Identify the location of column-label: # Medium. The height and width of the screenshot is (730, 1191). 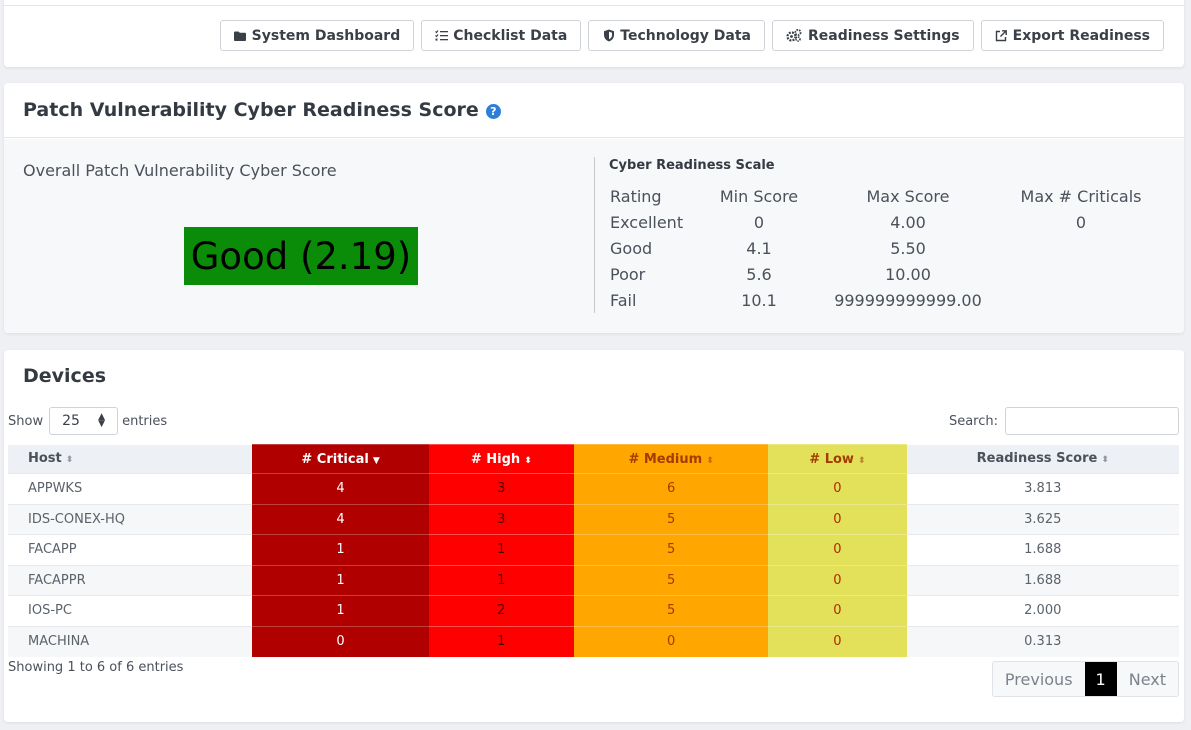
(665, 459).